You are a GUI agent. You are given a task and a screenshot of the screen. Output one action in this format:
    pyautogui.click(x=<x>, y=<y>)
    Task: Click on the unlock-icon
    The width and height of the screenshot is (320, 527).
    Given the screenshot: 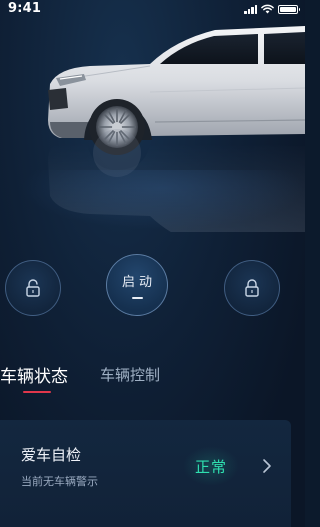 What is the action you would take?
    pyautogui.click(x=33, y=288)
    